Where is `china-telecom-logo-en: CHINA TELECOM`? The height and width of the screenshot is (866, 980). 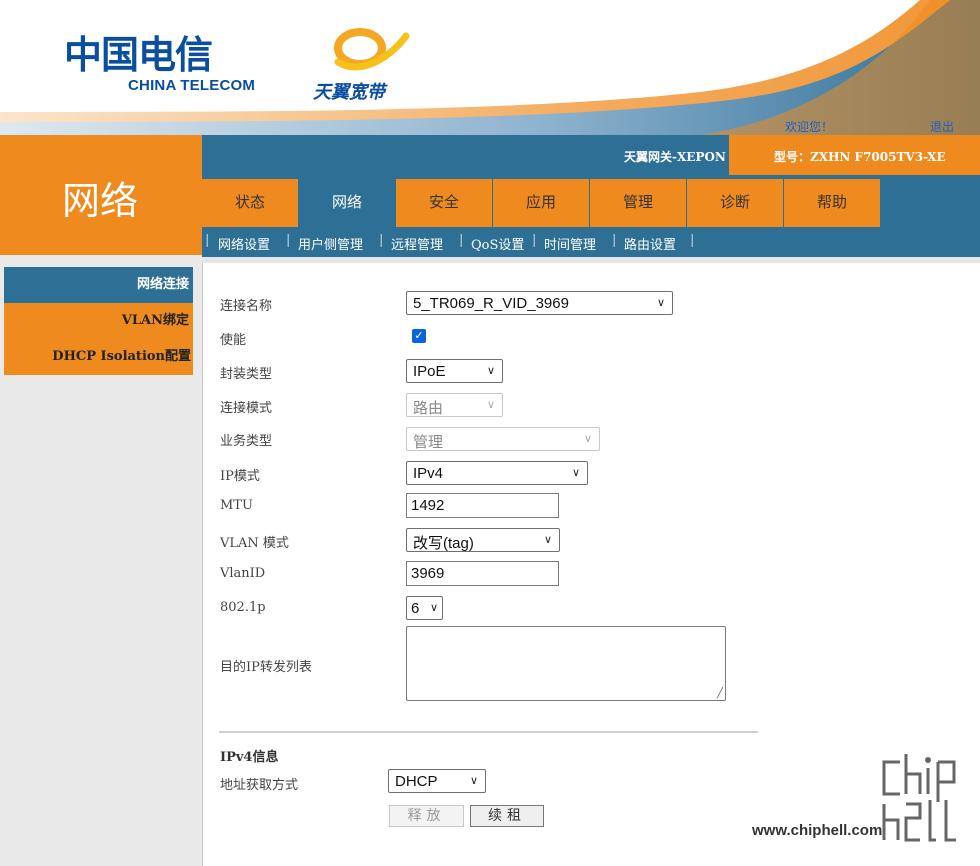
china-telecom-logo-en: CHINA TELECOM is located at coordinates (192, 85).